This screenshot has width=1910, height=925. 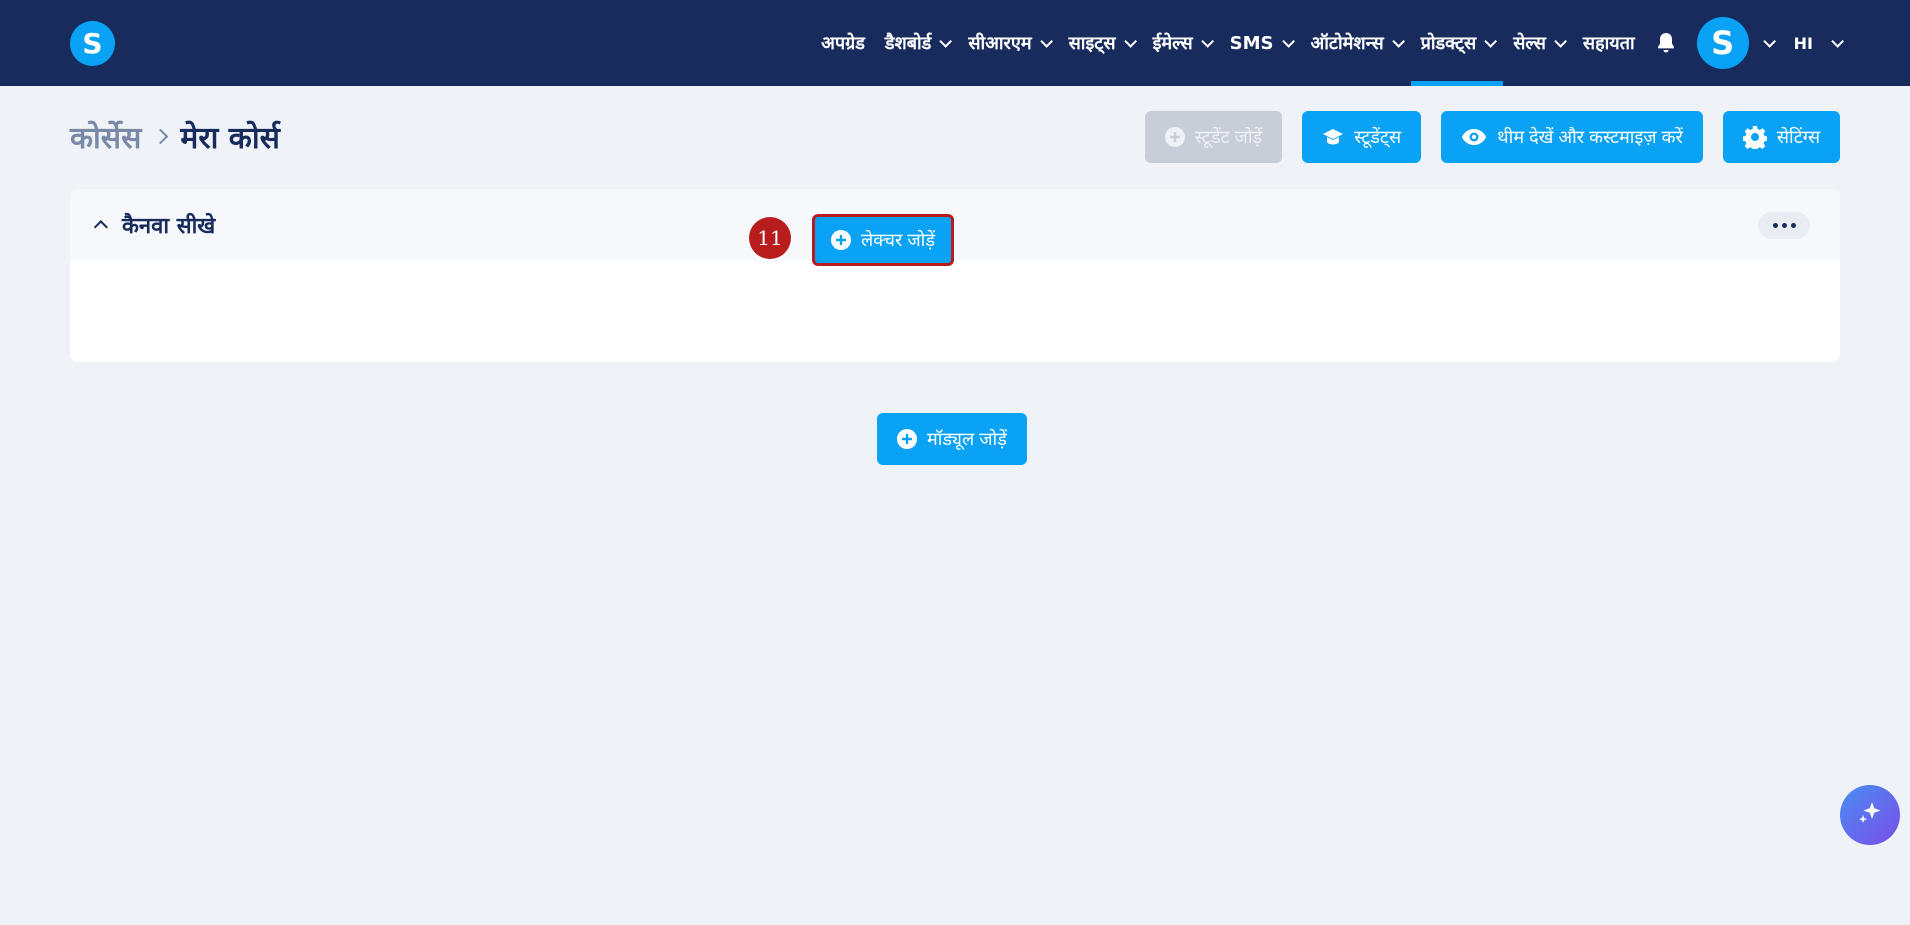 I want to click on nav-item-sms: SMS, so click(x=1260, y=43).